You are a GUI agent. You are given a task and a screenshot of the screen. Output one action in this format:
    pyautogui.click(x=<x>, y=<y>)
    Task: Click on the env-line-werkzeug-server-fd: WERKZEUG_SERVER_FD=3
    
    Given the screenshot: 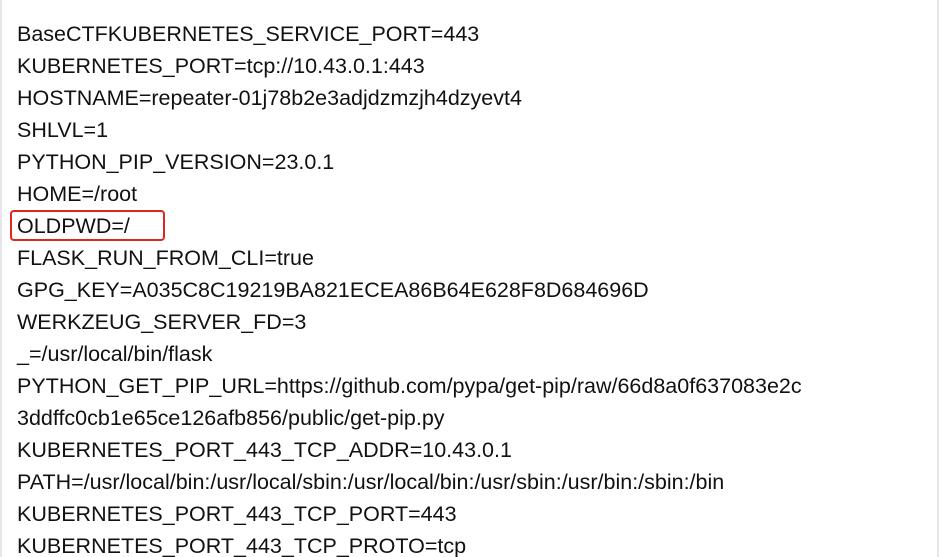 What is the action you would take?
    pyautogui.click(x=162, y=322)
    